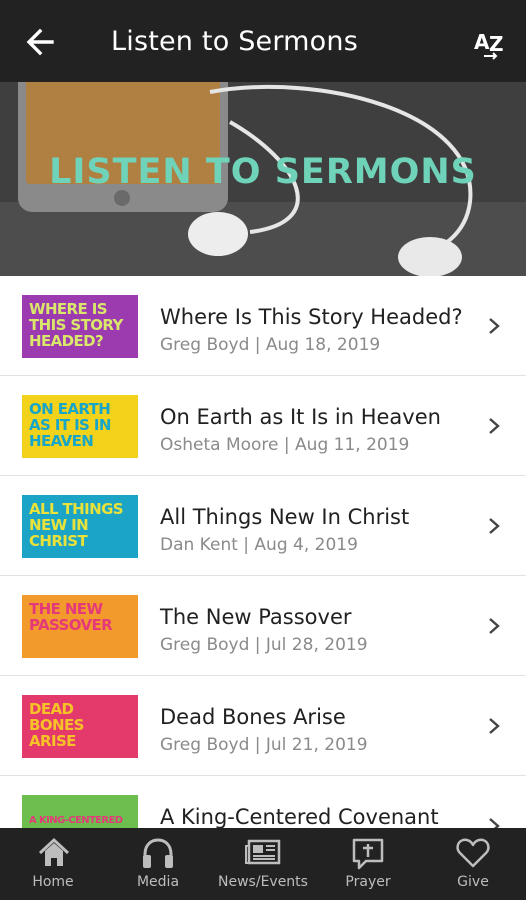  I want to click on sermon-thumbnail: Where is this story headed?, so click(80, 326).